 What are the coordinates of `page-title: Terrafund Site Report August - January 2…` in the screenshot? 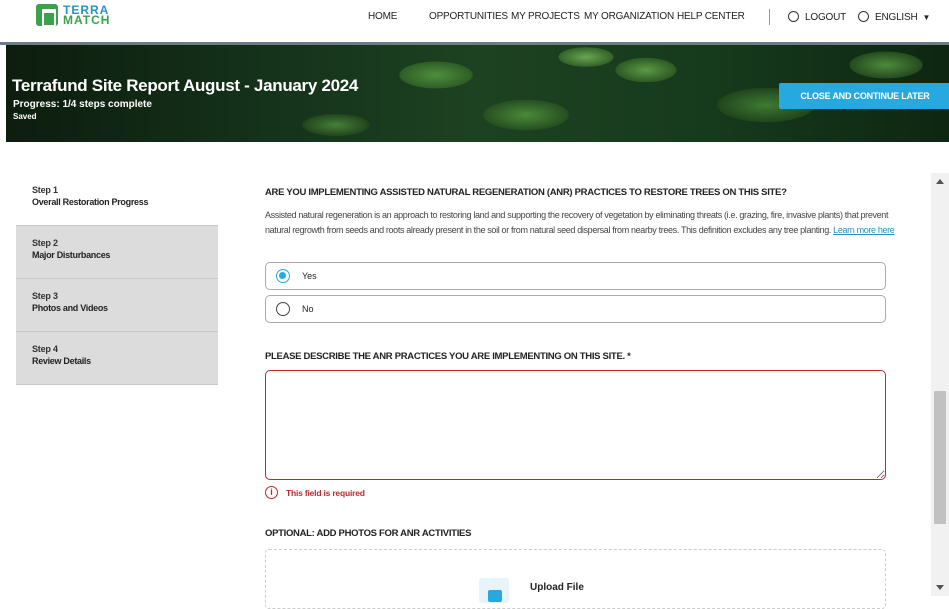 It's located at (185, 85).